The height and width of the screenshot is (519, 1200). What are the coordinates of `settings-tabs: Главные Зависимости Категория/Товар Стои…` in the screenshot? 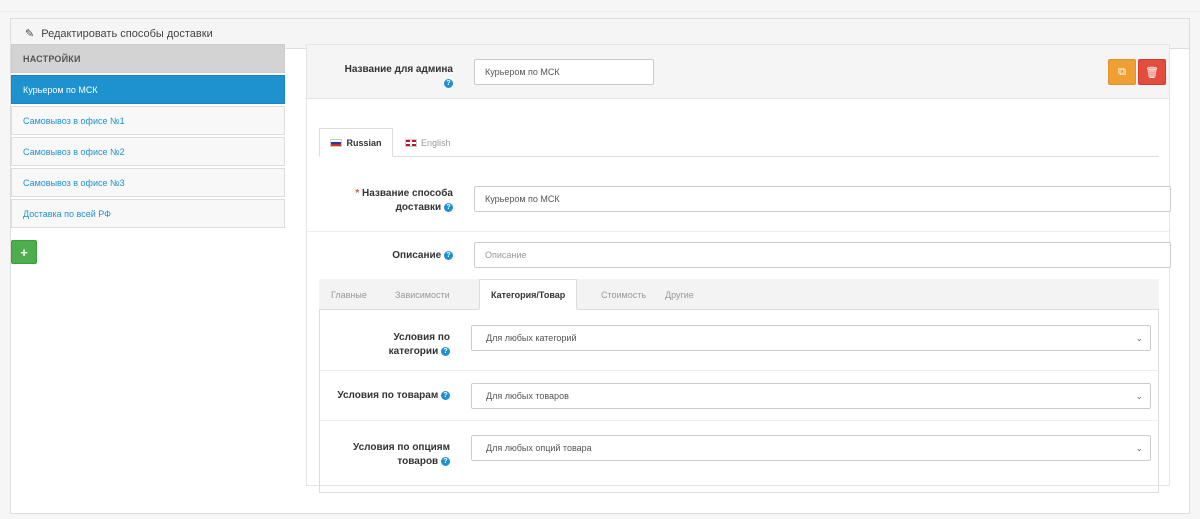 It's located at (739, 294).